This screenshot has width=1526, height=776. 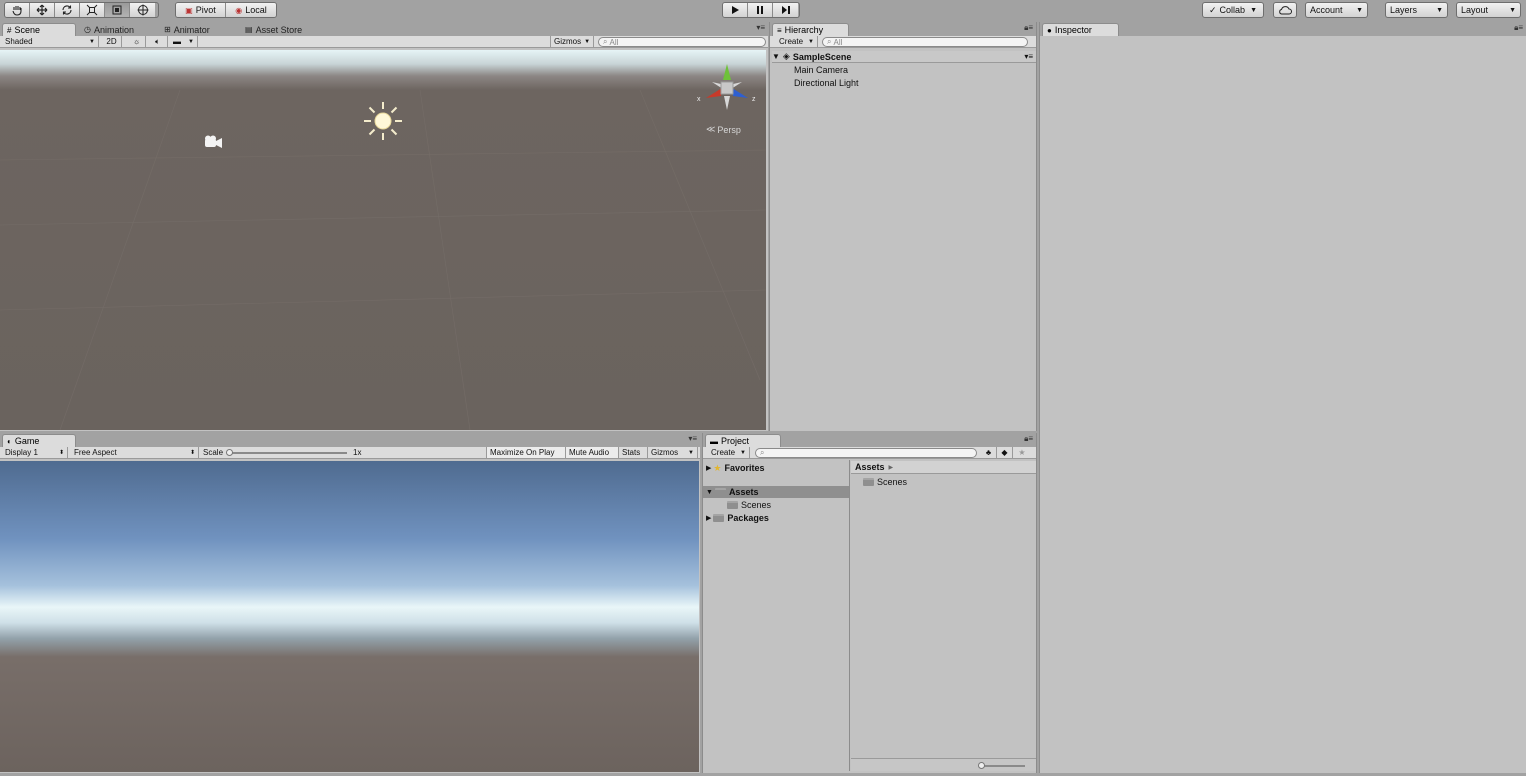 What do you see at coordinates (785, 10) in the screenshot?
I see `step-button` at bounding box center [785, 10].